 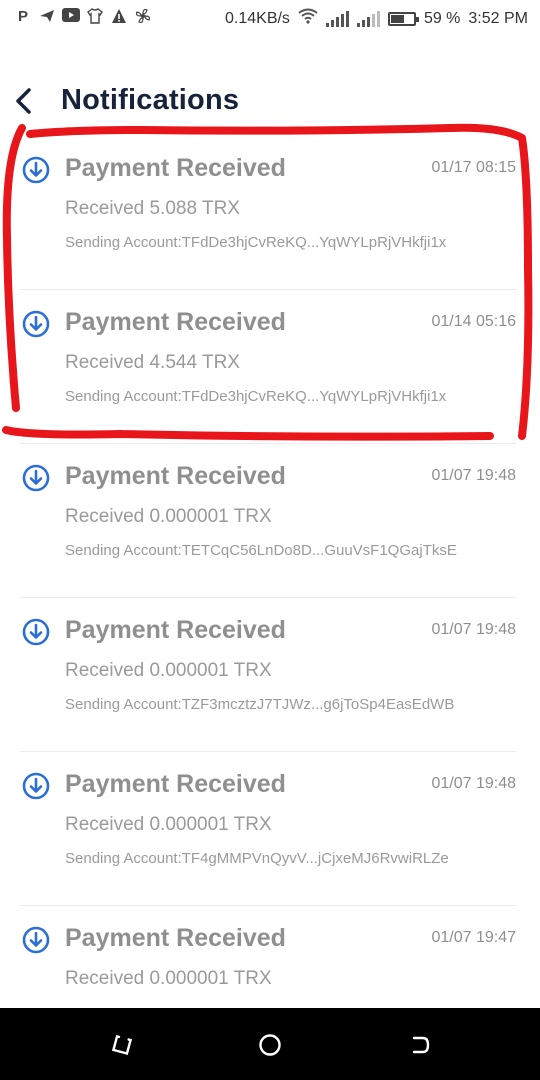 I want to click on recents-button, so click(x=122, y=1045).